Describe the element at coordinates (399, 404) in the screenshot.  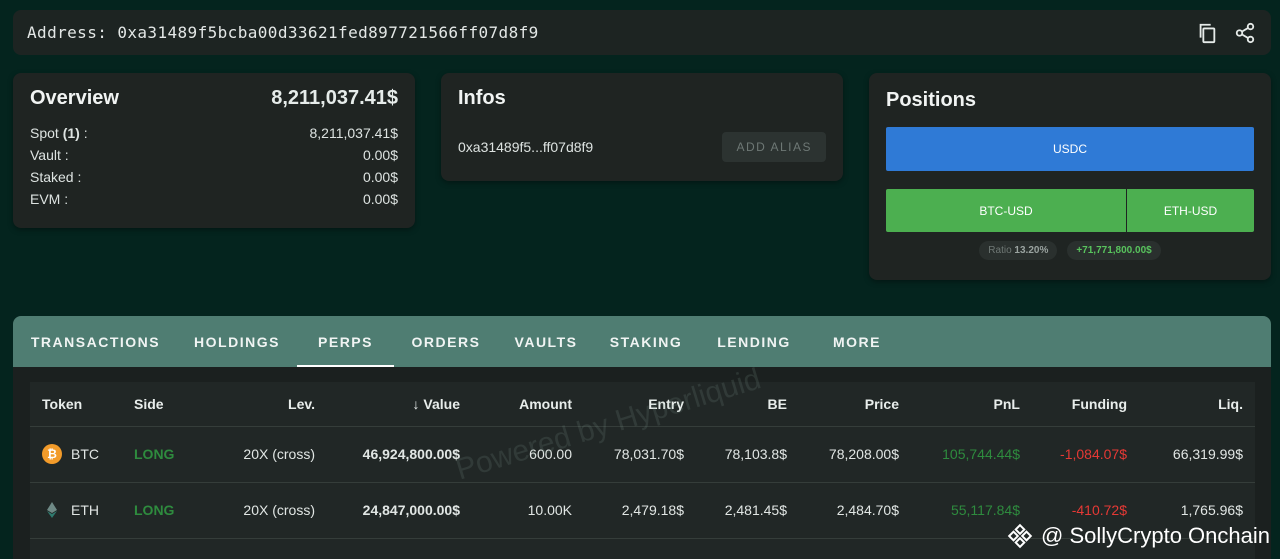
I see `col-value: ↓ Value` at that location.